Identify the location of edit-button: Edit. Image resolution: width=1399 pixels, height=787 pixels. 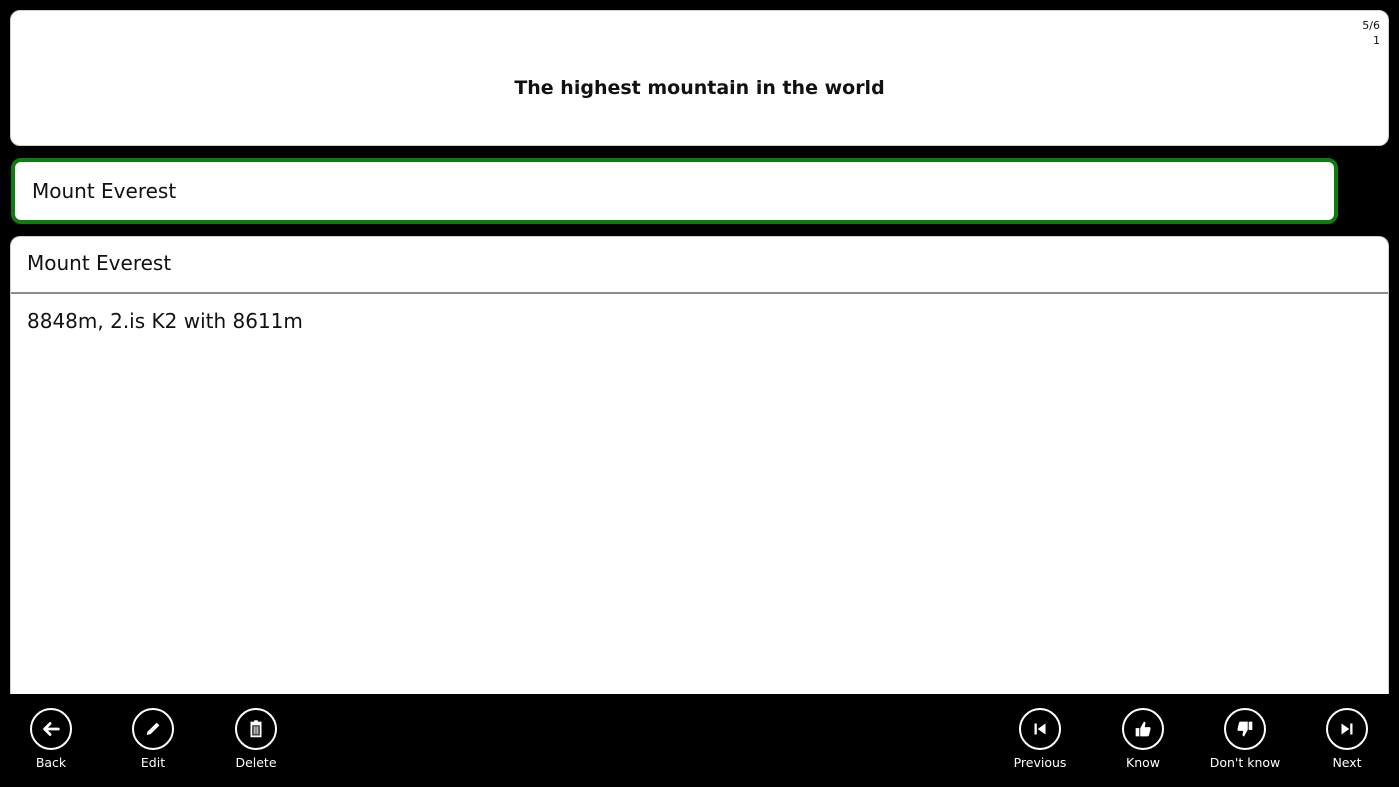
(153, 744).